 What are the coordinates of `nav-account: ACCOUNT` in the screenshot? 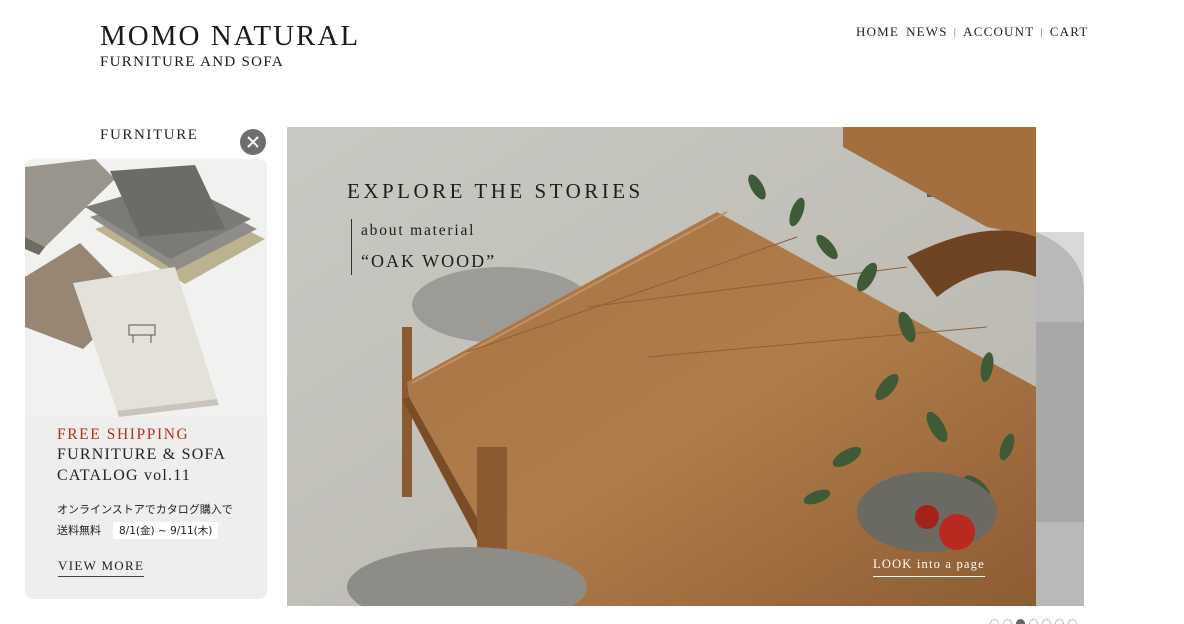 It's located at (998, 32).